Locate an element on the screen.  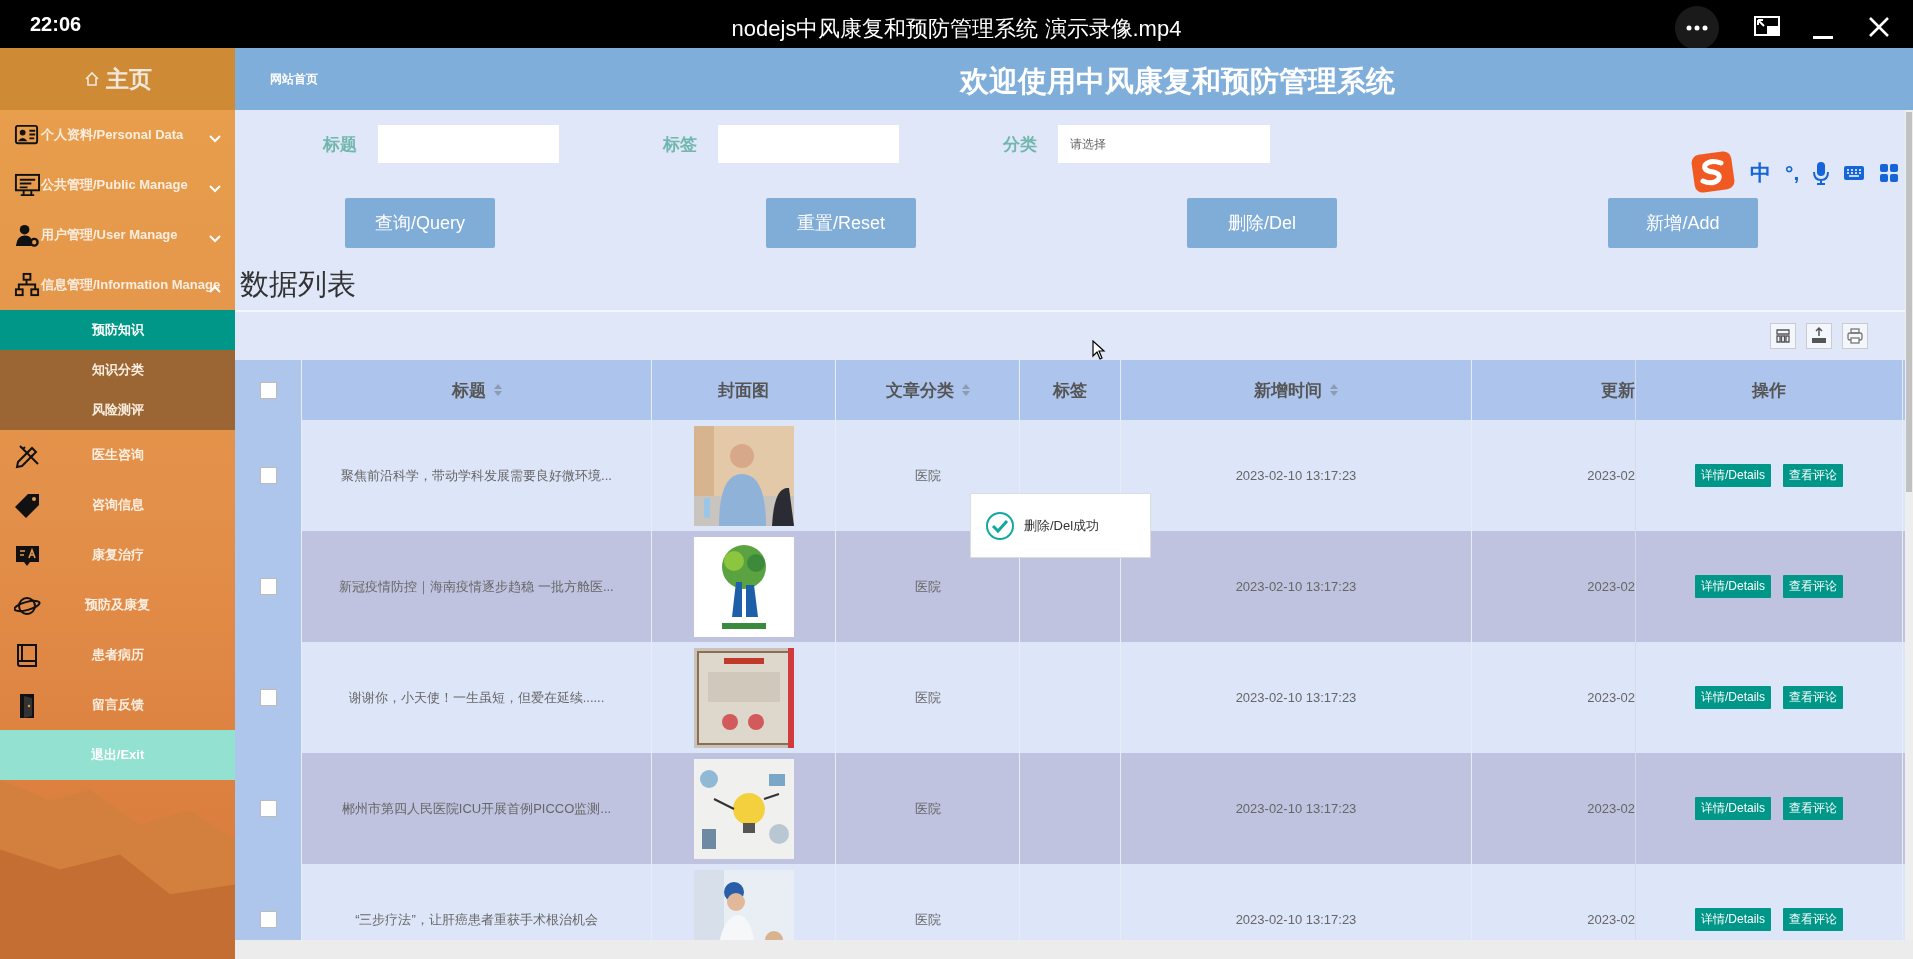
breadcrumb-link: 网站首页 is located at coordinates (294, 79).